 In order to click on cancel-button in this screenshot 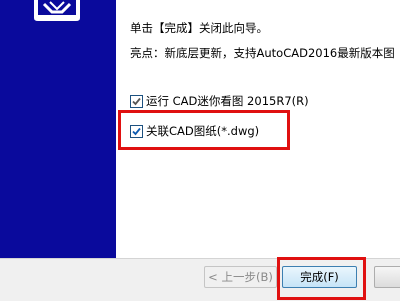, I will do `click(387, 277)`.